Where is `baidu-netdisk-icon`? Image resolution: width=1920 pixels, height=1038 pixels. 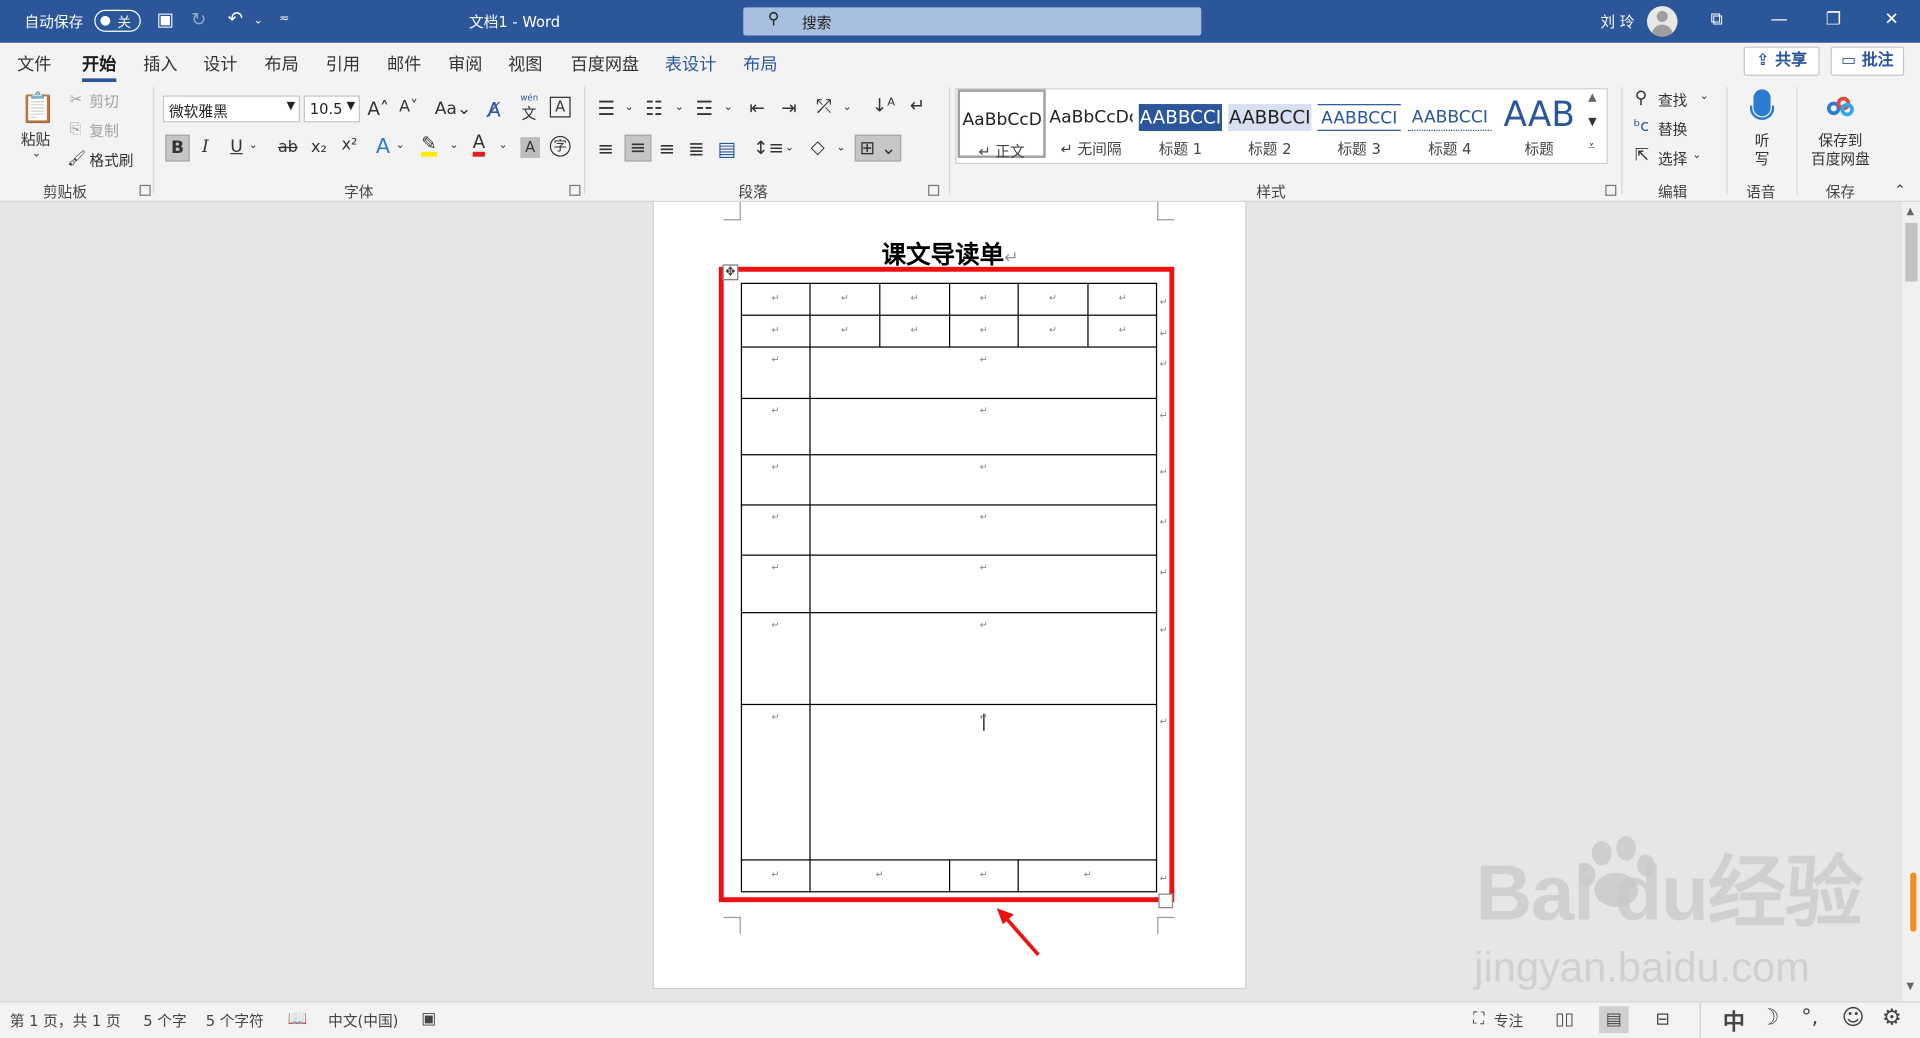 baidu-netdisk-icon is located at coordinates (1840, 106).